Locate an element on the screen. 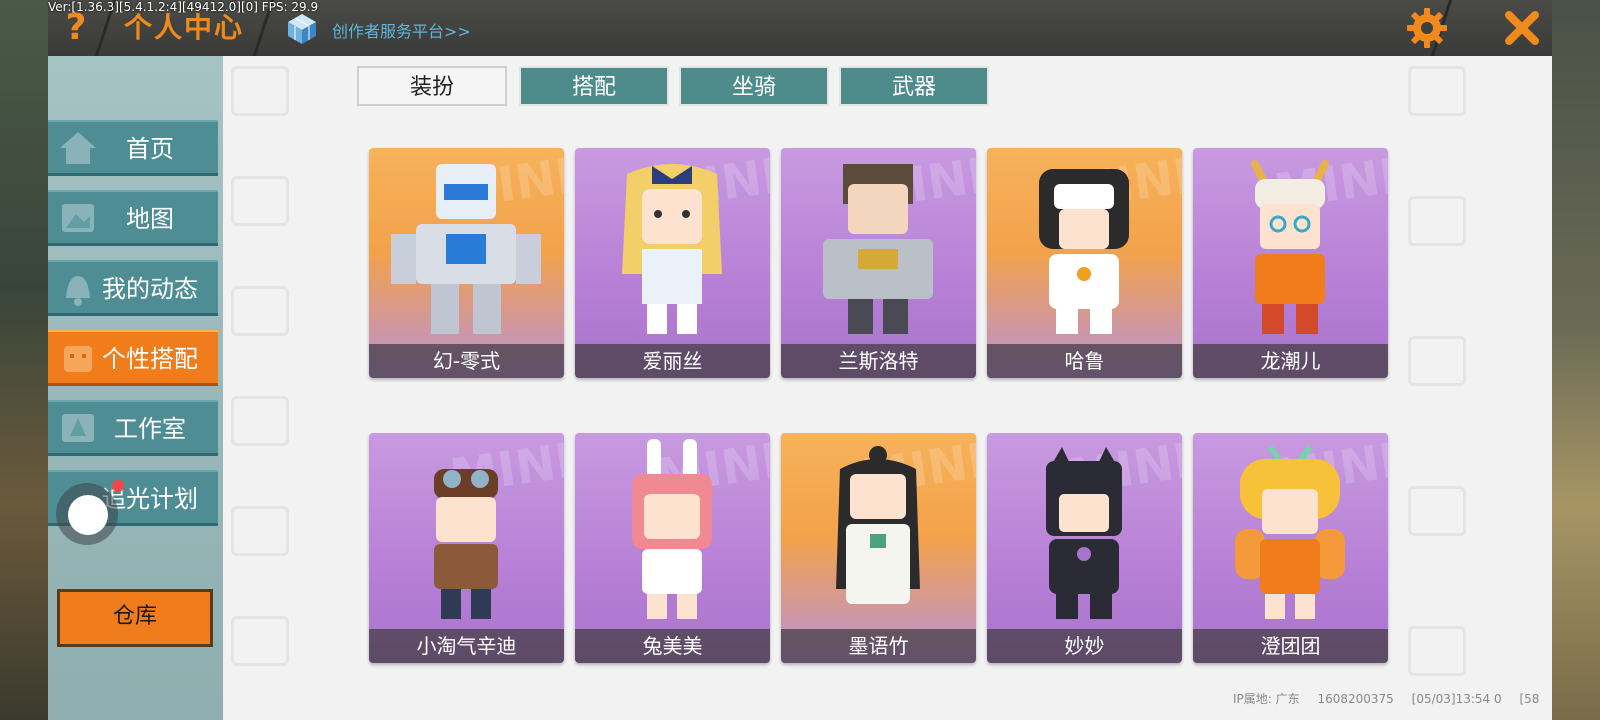 The height and width of the screenshot is (720, 1600). tab-outfits: 搭配 is located at coordinates (594, 86).